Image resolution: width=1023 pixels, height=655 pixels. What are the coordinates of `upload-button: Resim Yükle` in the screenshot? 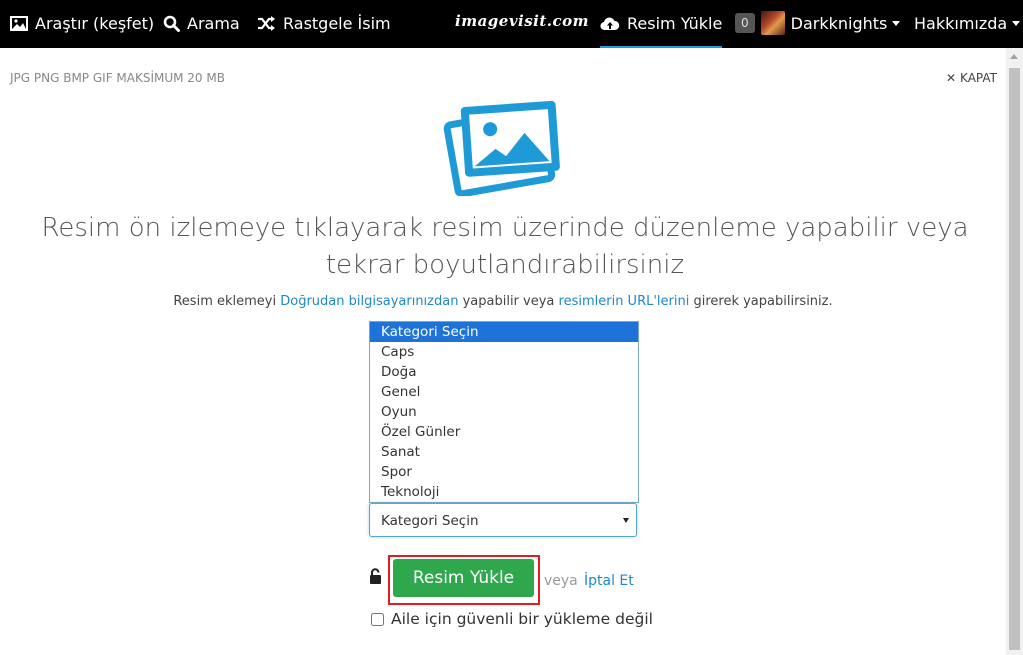 It's located at (463, 578).